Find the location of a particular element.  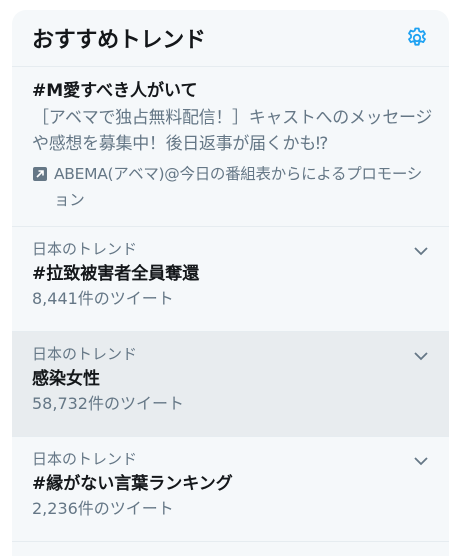

promoted-by-text: ABEMA(アベマ)@今日の番組表からによるプロモーション is located at coordinates (238, 187).